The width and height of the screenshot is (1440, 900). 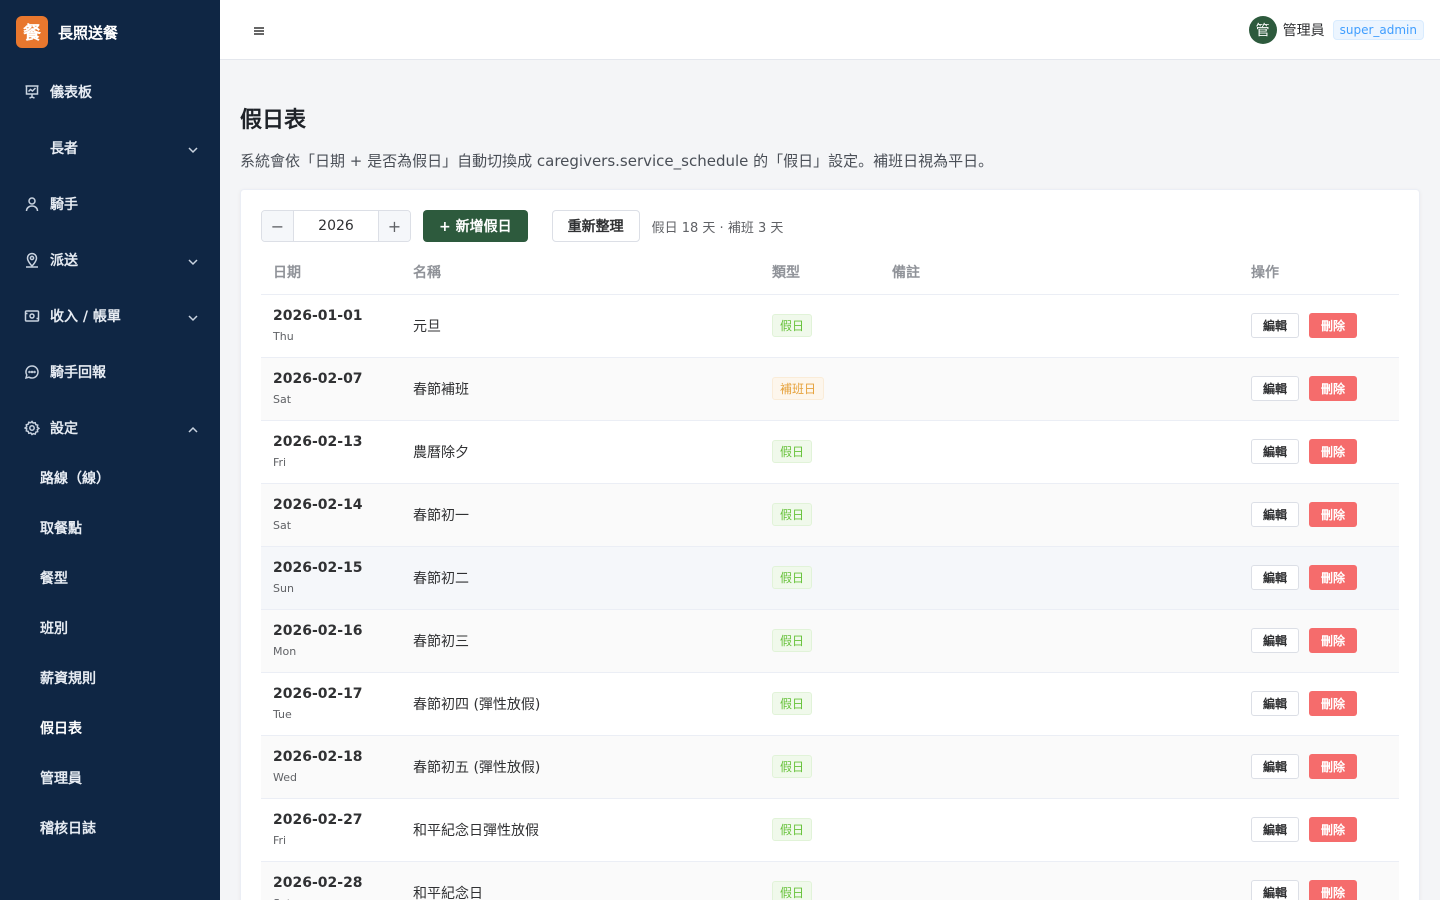 What do you see at coordinates (580, 389) in the screenshot?
I see `cell-name: 春節補班` at bounding box center [580, 389].